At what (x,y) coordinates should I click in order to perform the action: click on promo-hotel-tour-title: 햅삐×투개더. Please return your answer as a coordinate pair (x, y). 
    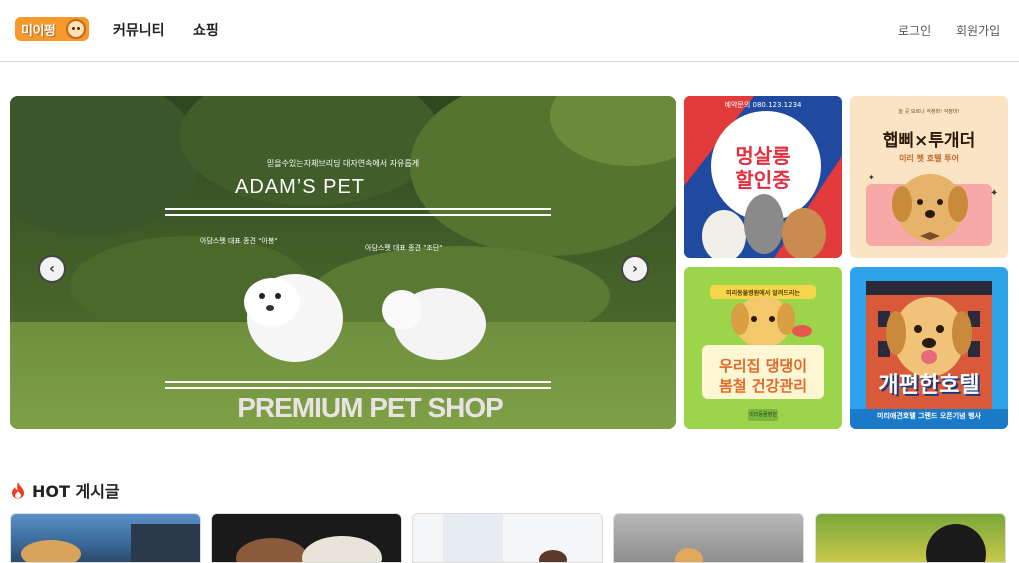
    Looking at the image, I should click on (929, 141).